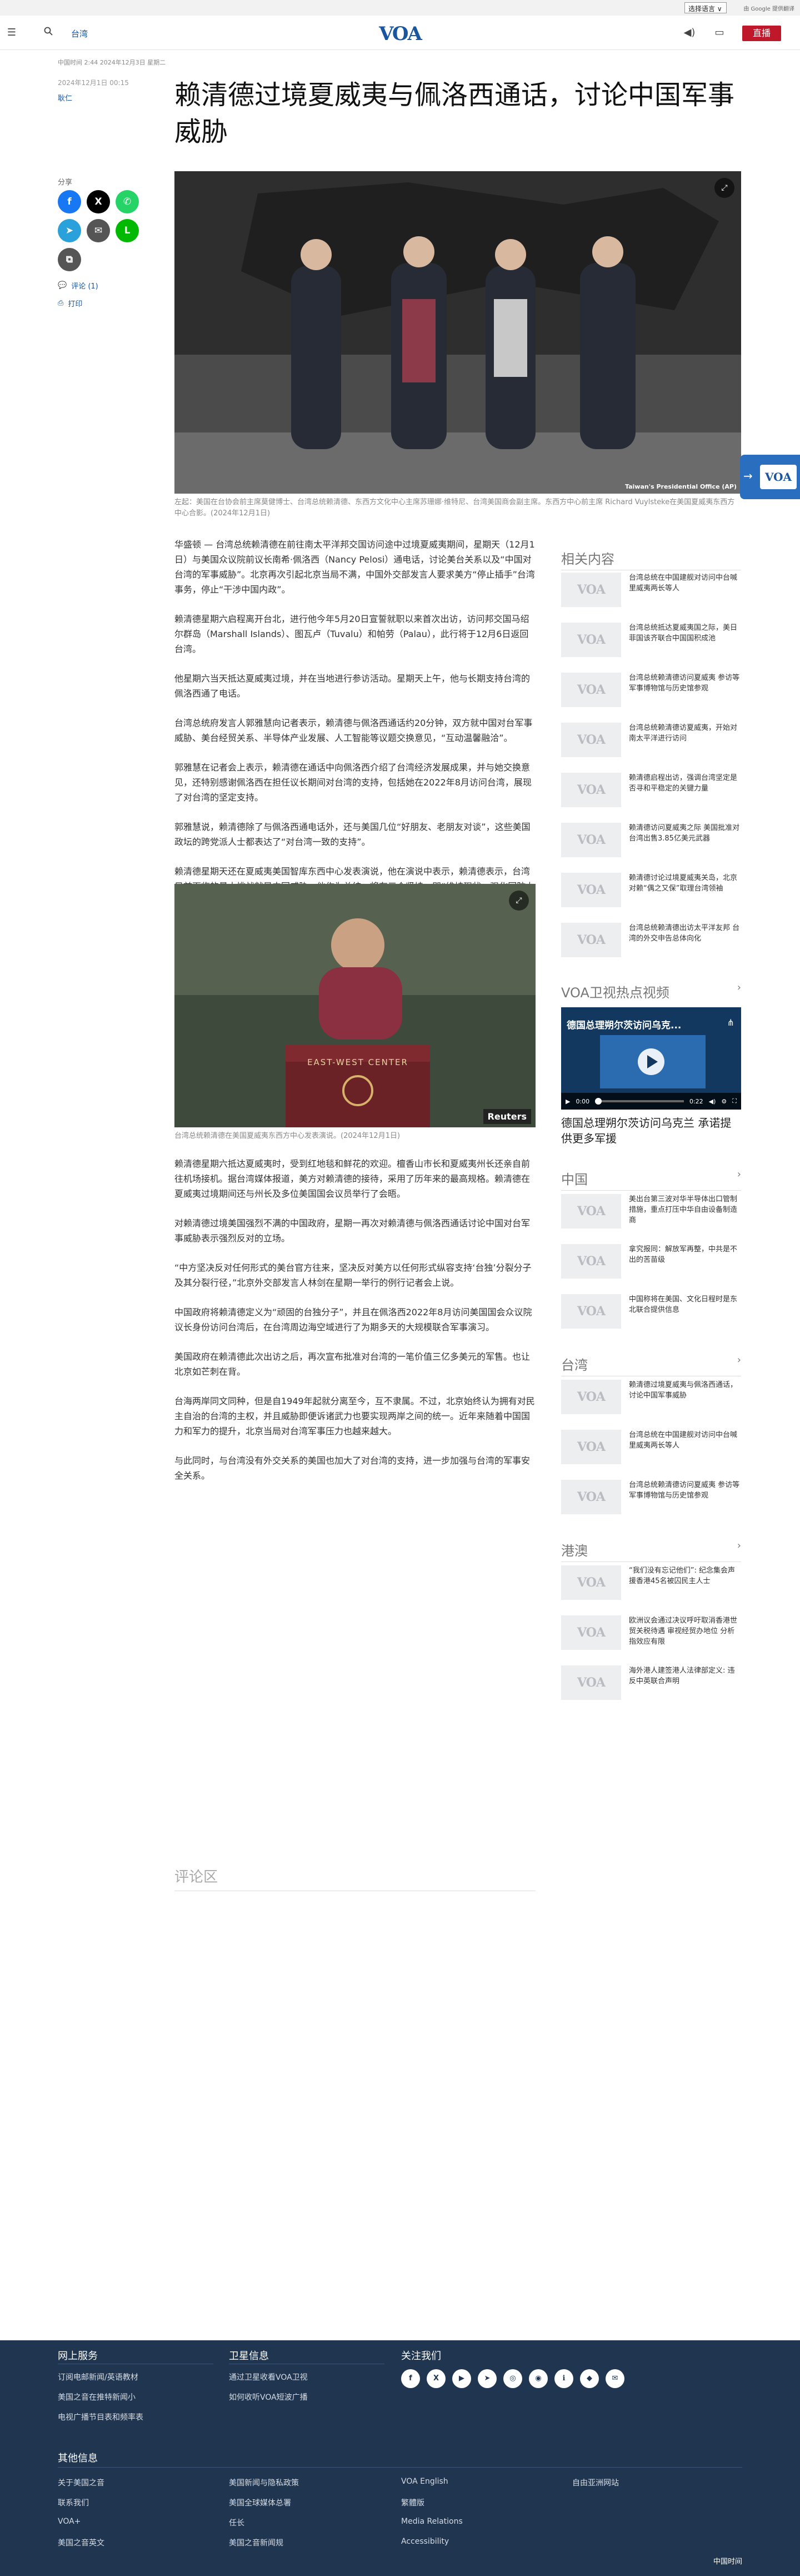 This screenshot has width=800, height=2576. I want to click on hero-image: ⤢ Taiwan's Presidential Office (AP), so click(457, 332).